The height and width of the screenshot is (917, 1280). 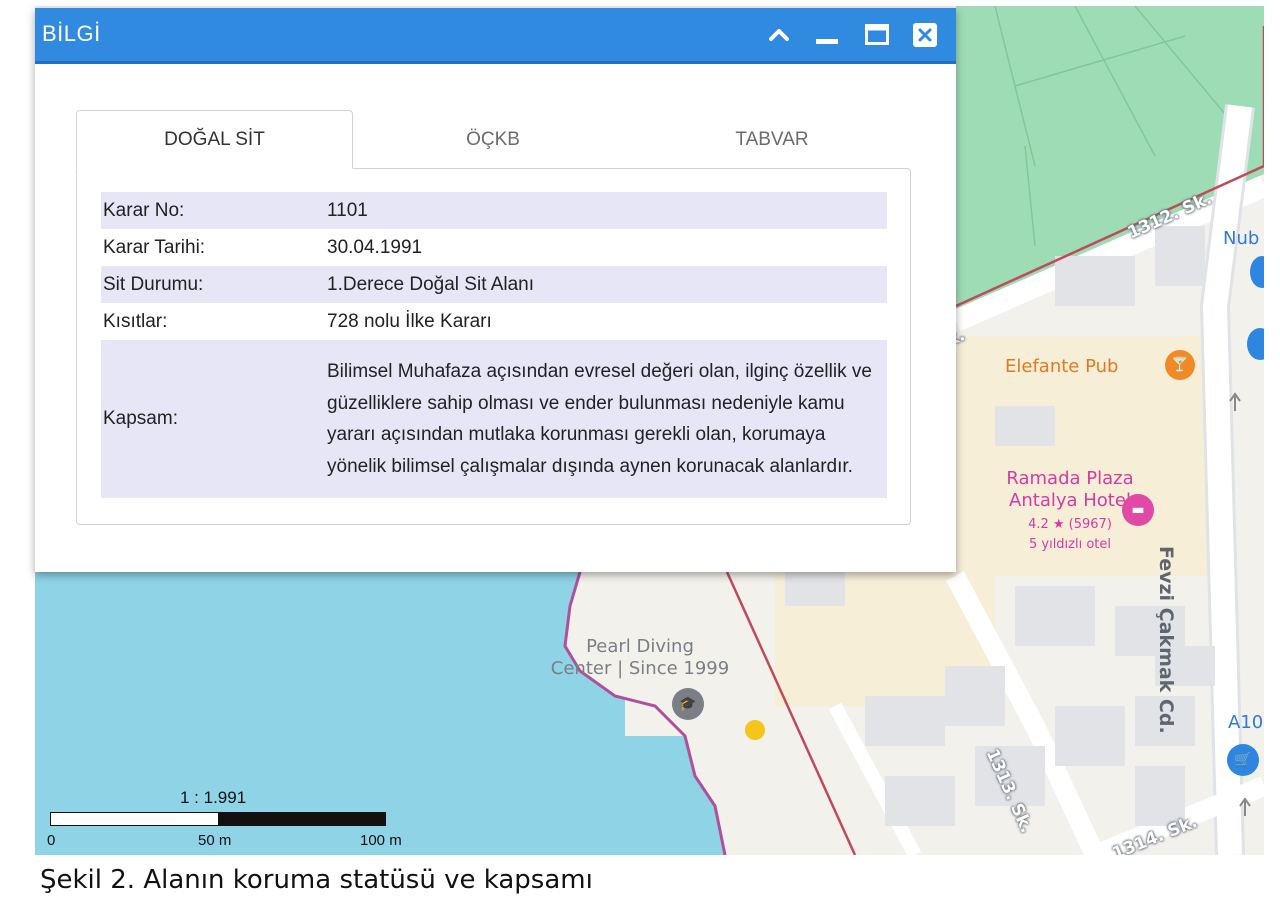 What do you see at coordinates (1243, 760) in the screenshot?
I see `shopping-cart-icon: 🛒` at bounding box center [1243, 760].